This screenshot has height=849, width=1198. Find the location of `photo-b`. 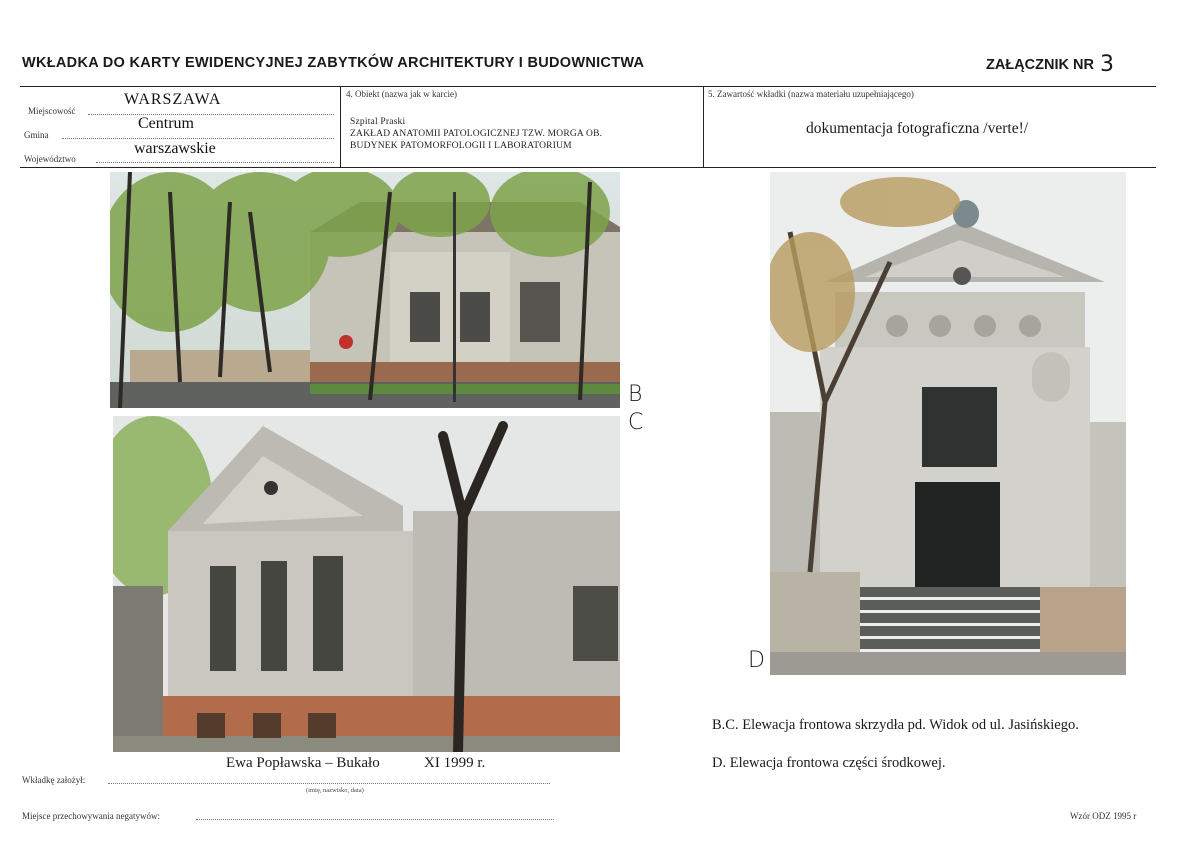

photo-b is located at coordinates (365, 290).